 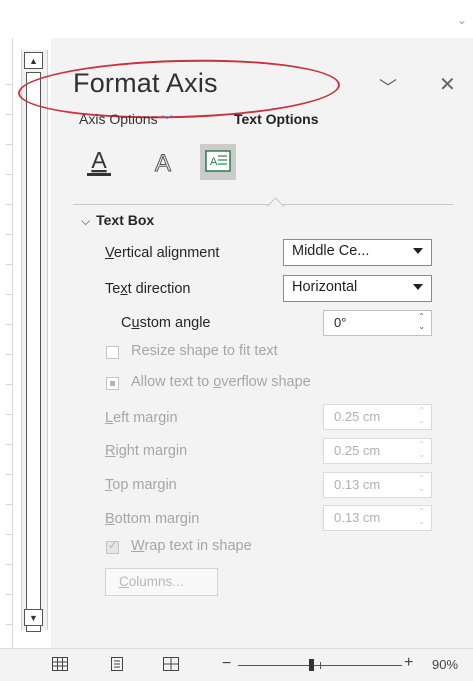 I want to click on wrap-text-checkbox, so click(x=112, y=546).